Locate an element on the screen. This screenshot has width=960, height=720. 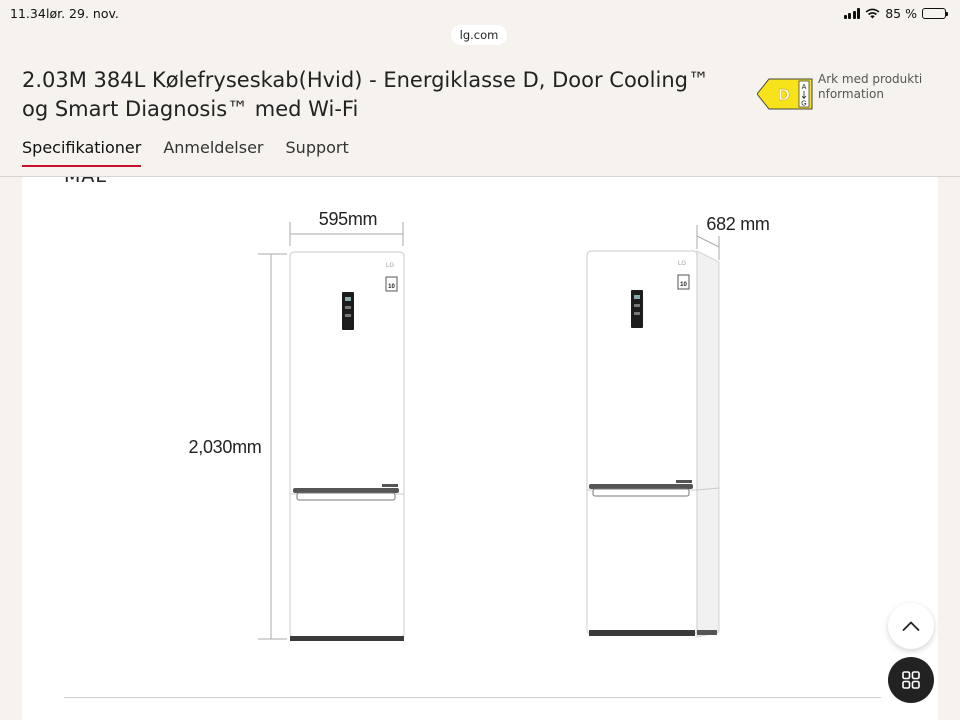
grid-icon is located at coordinates (911, 680).